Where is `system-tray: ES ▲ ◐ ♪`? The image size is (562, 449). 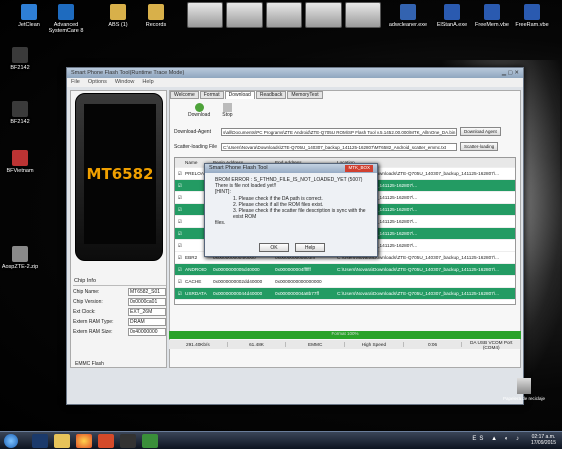
system-tray: ES ▲ ◐ ♪ is located at coordinates (497, 439).